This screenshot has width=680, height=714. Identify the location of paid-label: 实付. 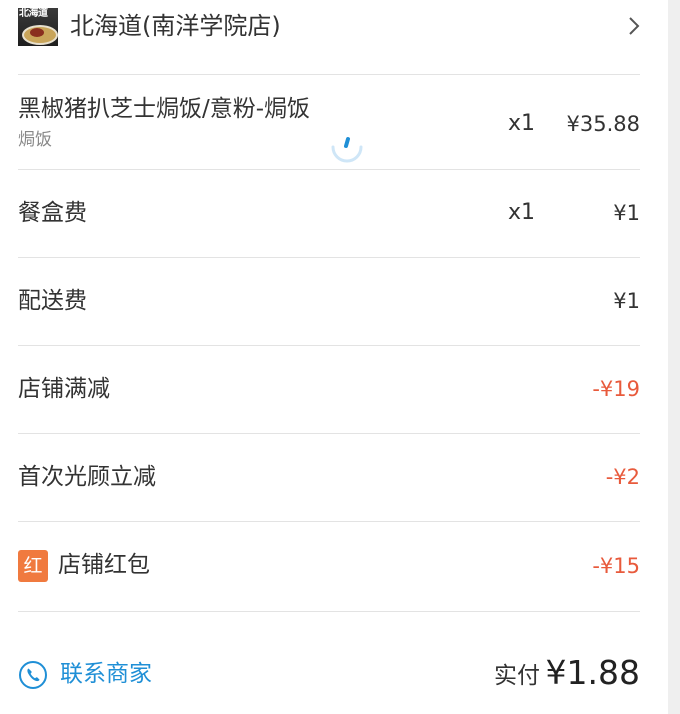
(517, 676).